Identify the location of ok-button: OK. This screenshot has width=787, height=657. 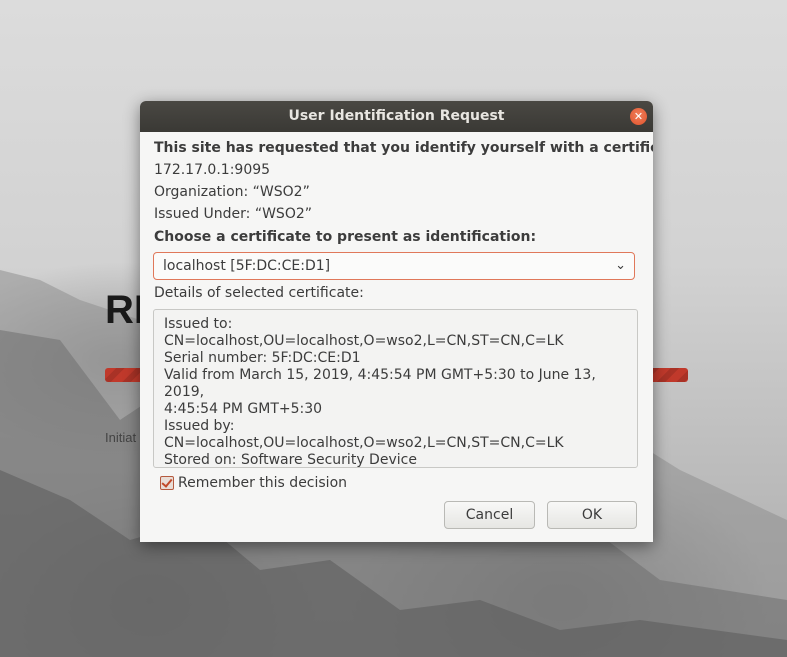
(592, 515).